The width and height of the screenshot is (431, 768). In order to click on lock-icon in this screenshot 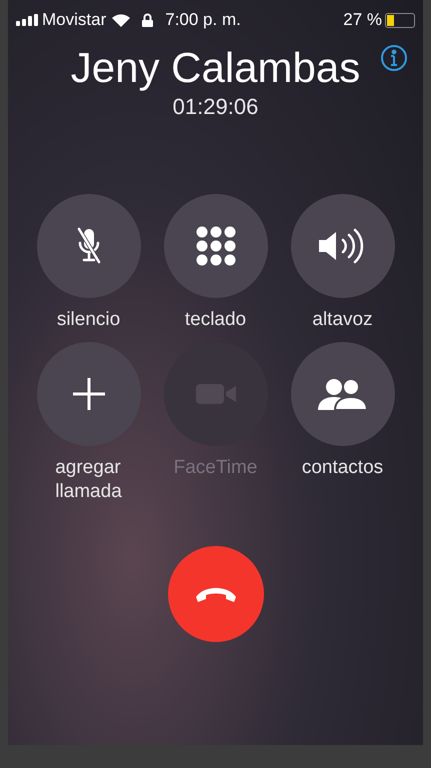, I will do `click(148, 20)`.